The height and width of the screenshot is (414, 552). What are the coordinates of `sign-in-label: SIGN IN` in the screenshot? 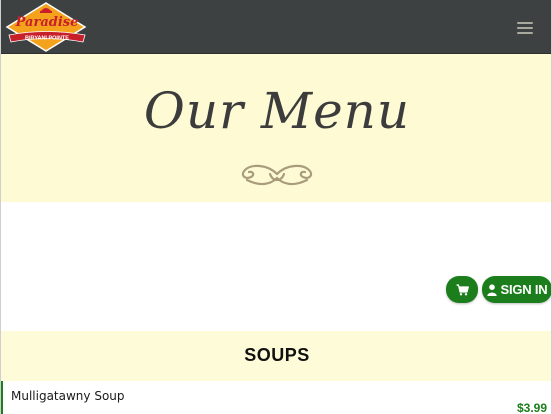 It's located at (524, 289).